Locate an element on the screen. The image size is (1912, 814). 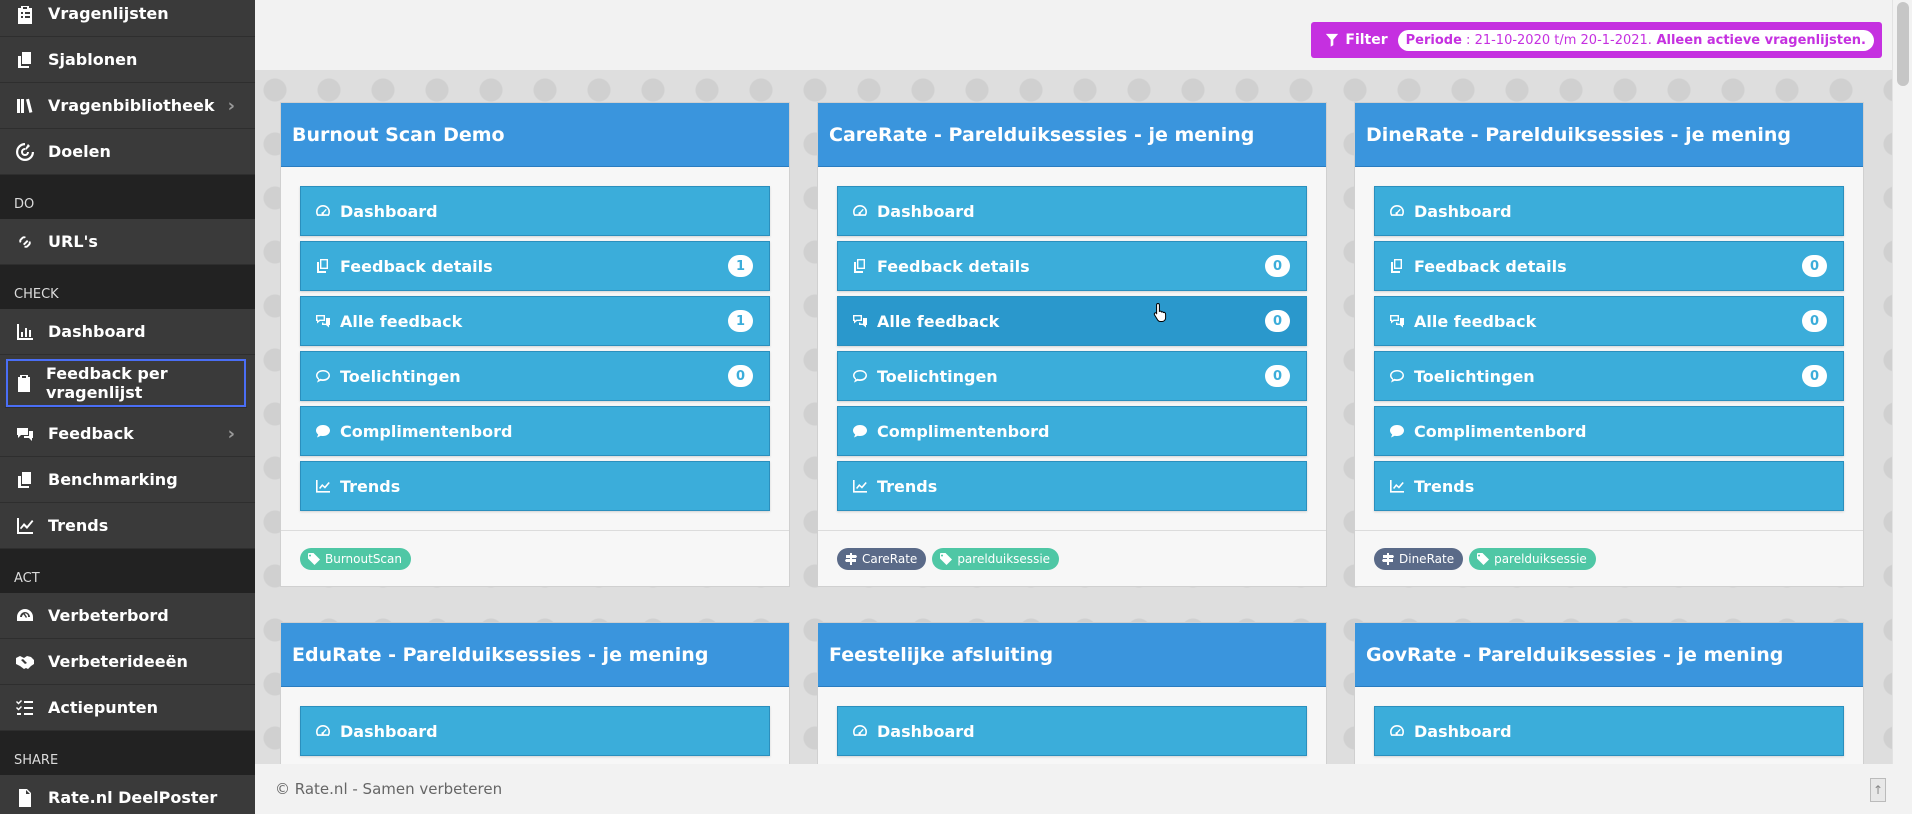
tag-label: BurnoutScan is located at coordinates (363, 558).